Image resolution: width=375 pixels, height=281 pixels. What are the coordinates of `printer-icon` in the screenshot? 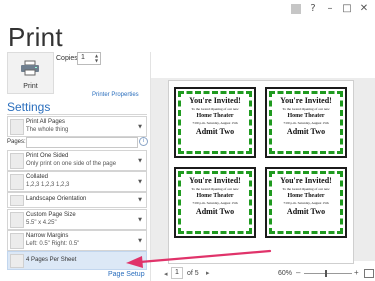 It's located at (30, 68).